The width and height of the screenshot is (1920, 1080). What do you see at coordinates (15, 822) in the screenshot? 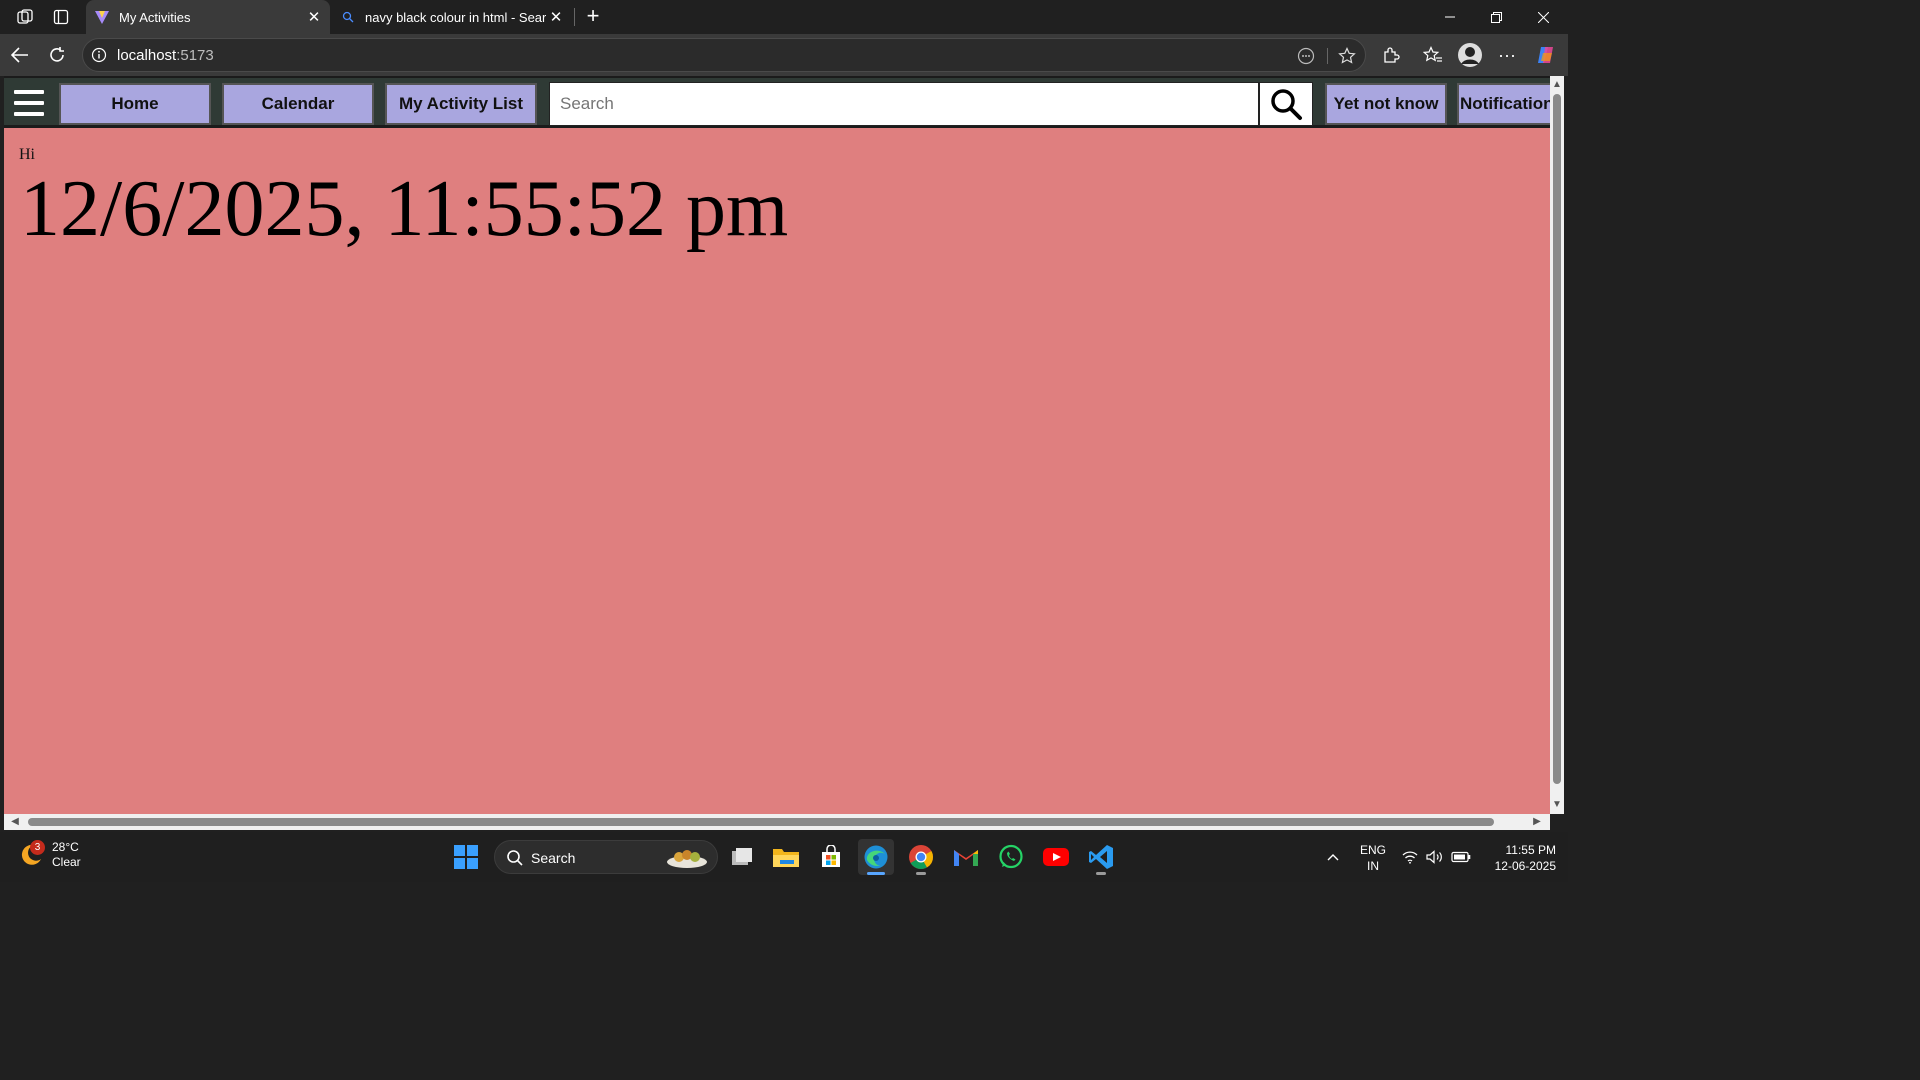
I see `scroll-left-icon: ◀` at bounding box center [15, 822].